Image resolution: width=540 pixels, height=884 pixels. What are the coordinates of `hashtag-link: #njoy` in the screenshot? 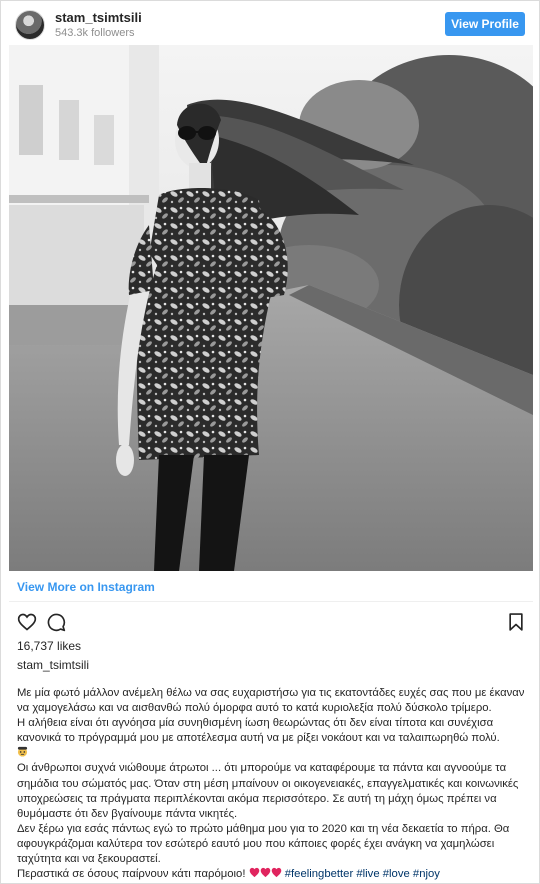 It's located at (426, 874).